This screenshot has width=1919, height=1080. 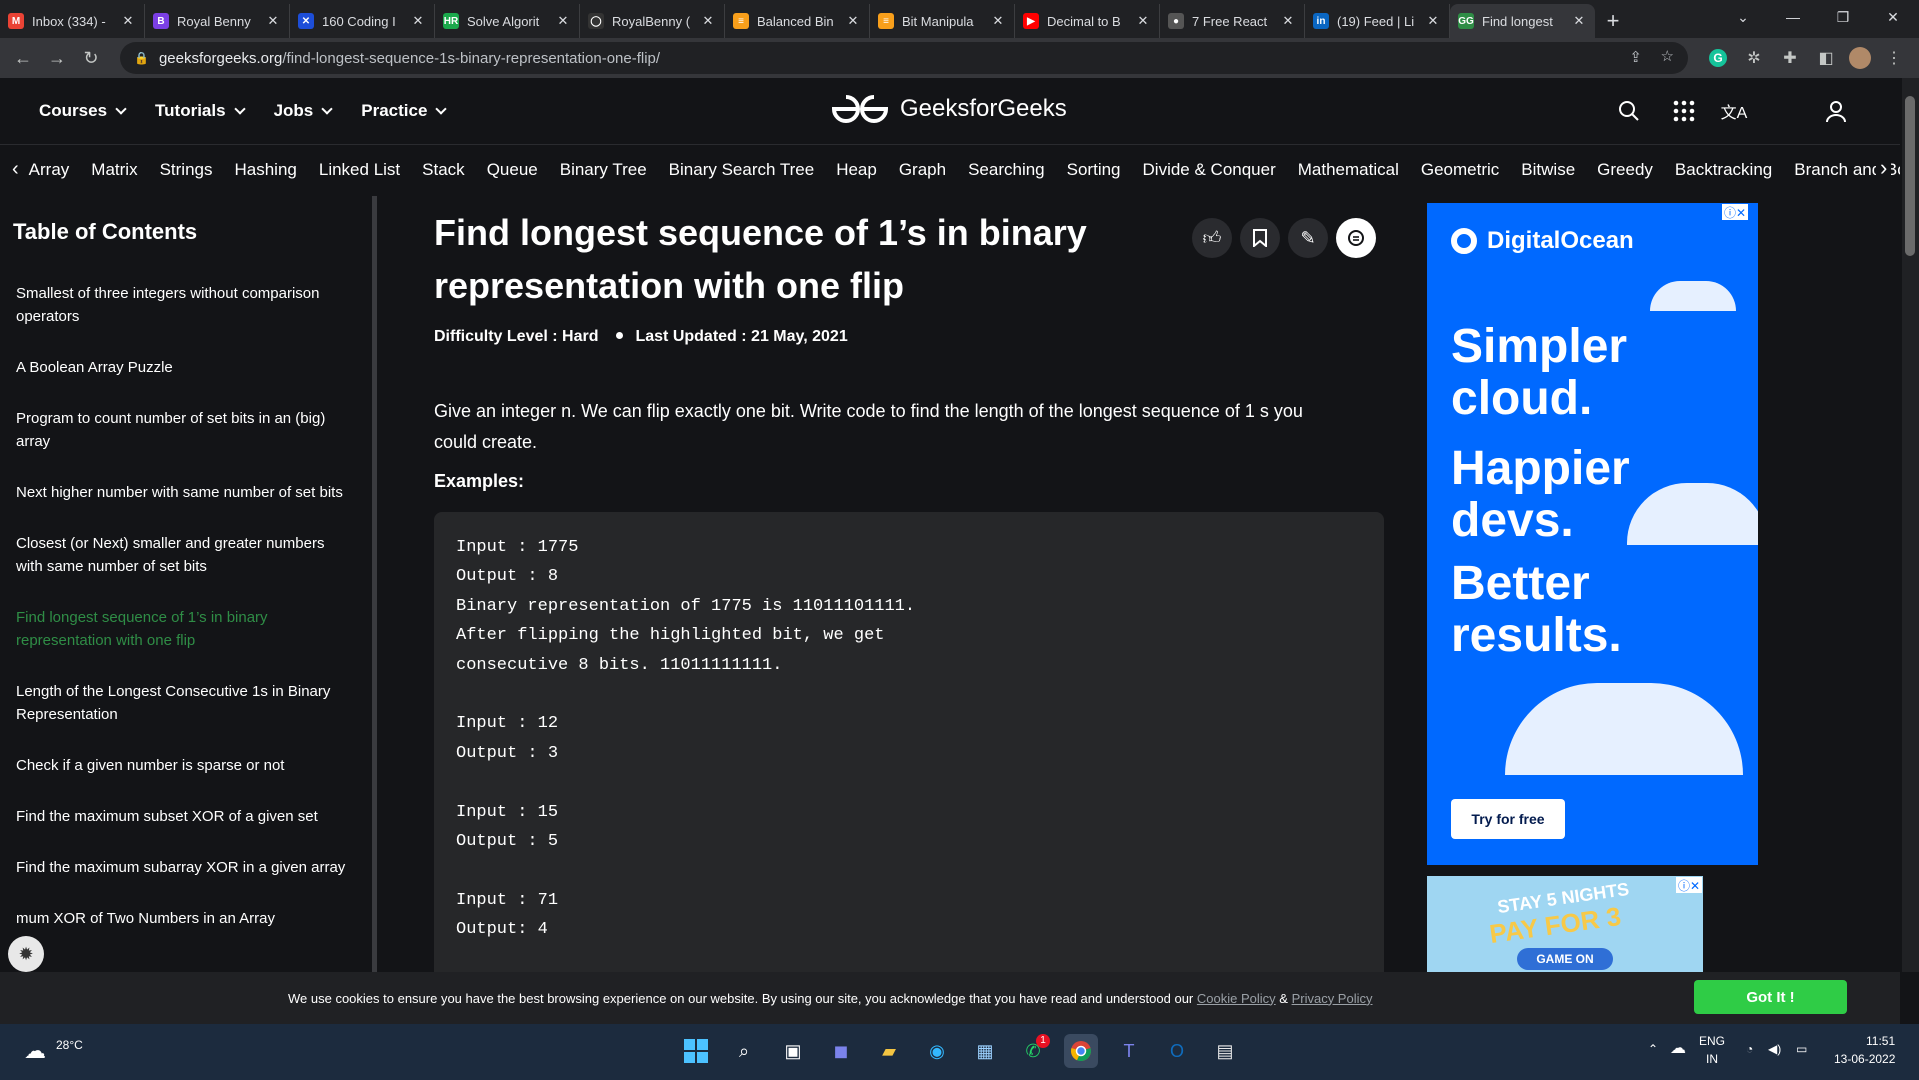 What do you see at coordinates (1678, 1048) in the screenshot?
I see `onedrive-icon: ☁` at bounding box center [1678, 1048].